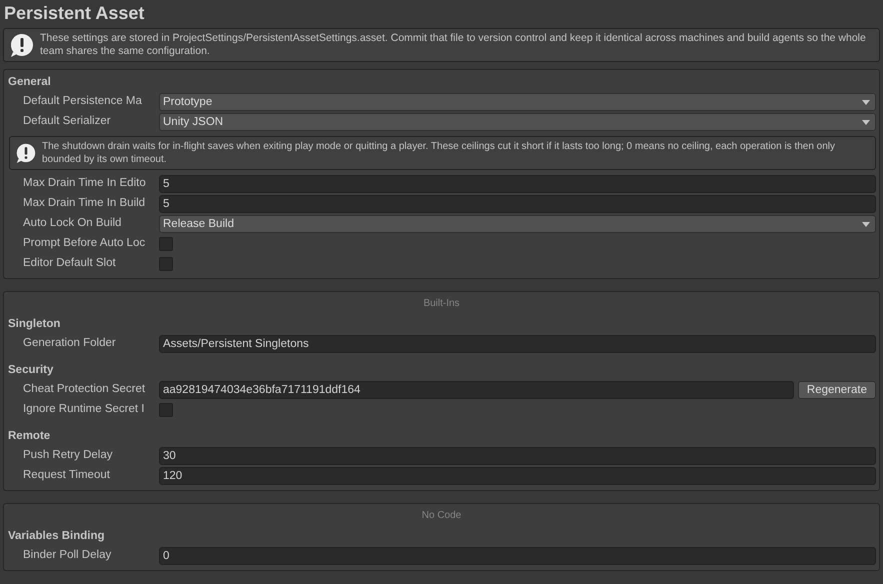 Image resolution: width=883 pixels, height=584 pixels. What do you see at coordinates (66, 476) in the screenshot?
I see `field-label: Request Timeout` at bounding box center [66, 476].